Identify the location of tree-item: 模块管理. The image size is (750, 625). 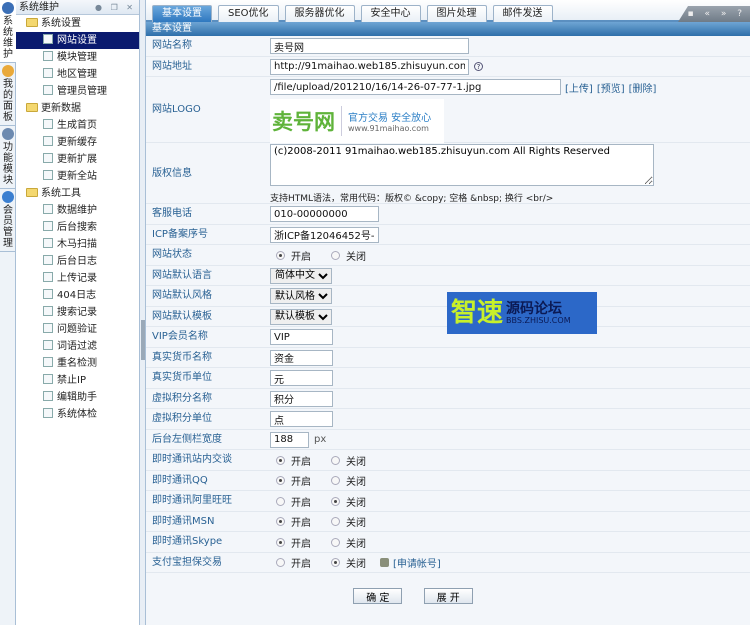
(77, 57).